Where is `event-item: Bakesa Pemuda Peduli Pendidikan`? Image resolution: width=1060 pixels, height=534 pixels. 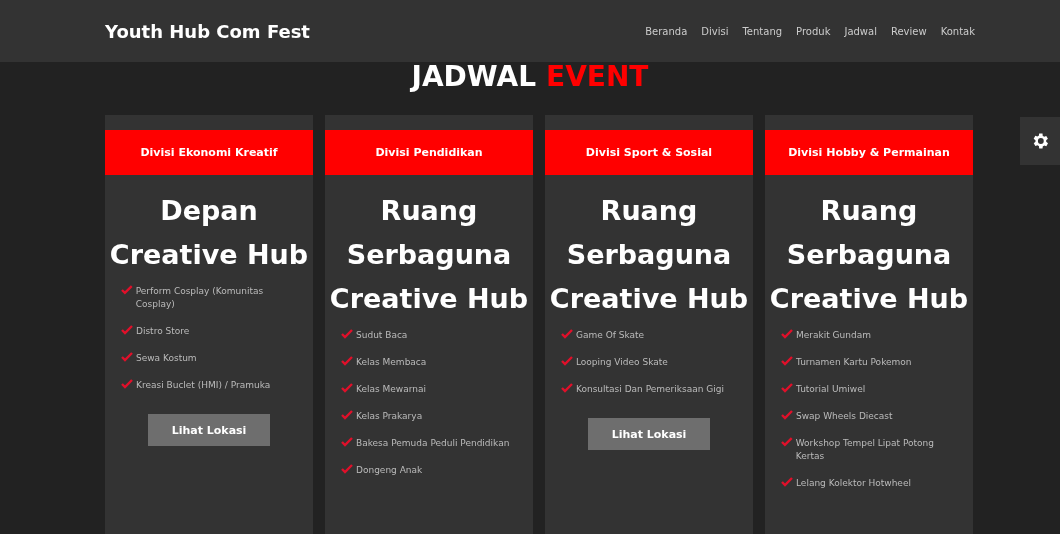
event-item: Bakesa Pemuda Peduli Pendidikan is located at coordinates (433, 443).